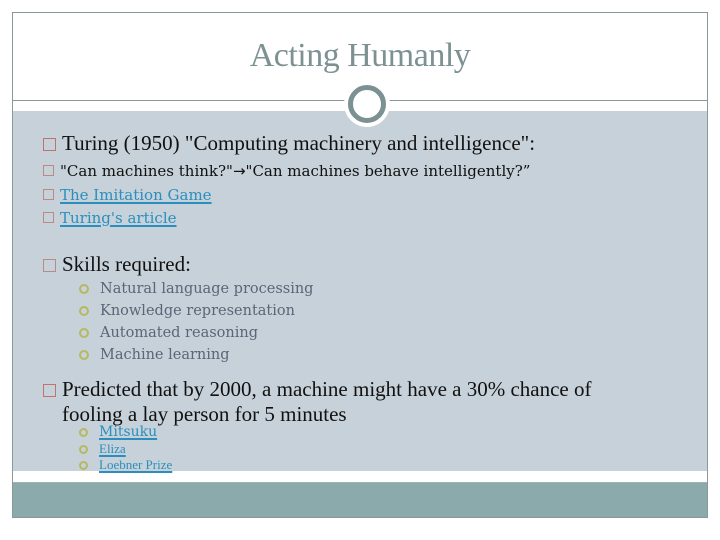 The width and height of the screenshot is (720, 540). I want to click on skill-item: Natural language processing, so click(196, 289).